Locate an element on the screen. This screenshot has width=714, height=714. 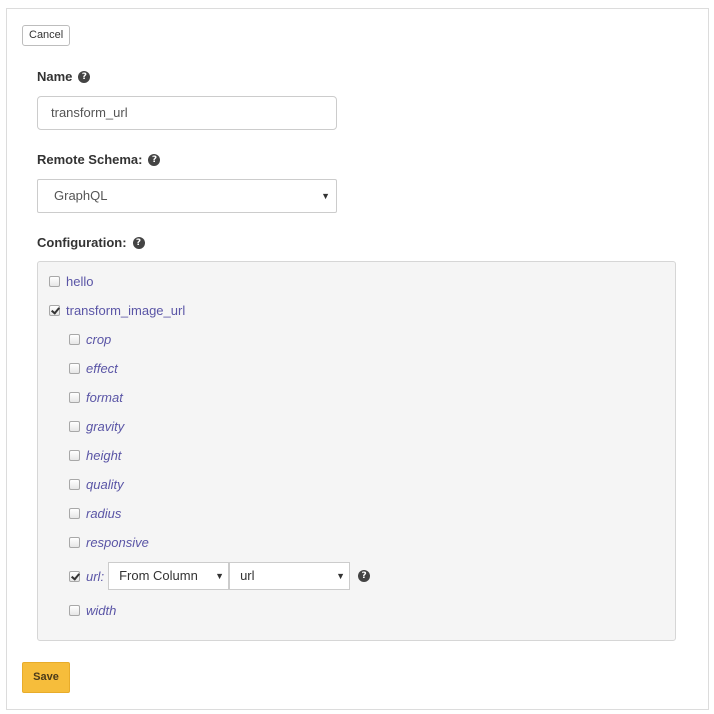
argument-row-responsive: responsive is located at coordinates (109, 542).